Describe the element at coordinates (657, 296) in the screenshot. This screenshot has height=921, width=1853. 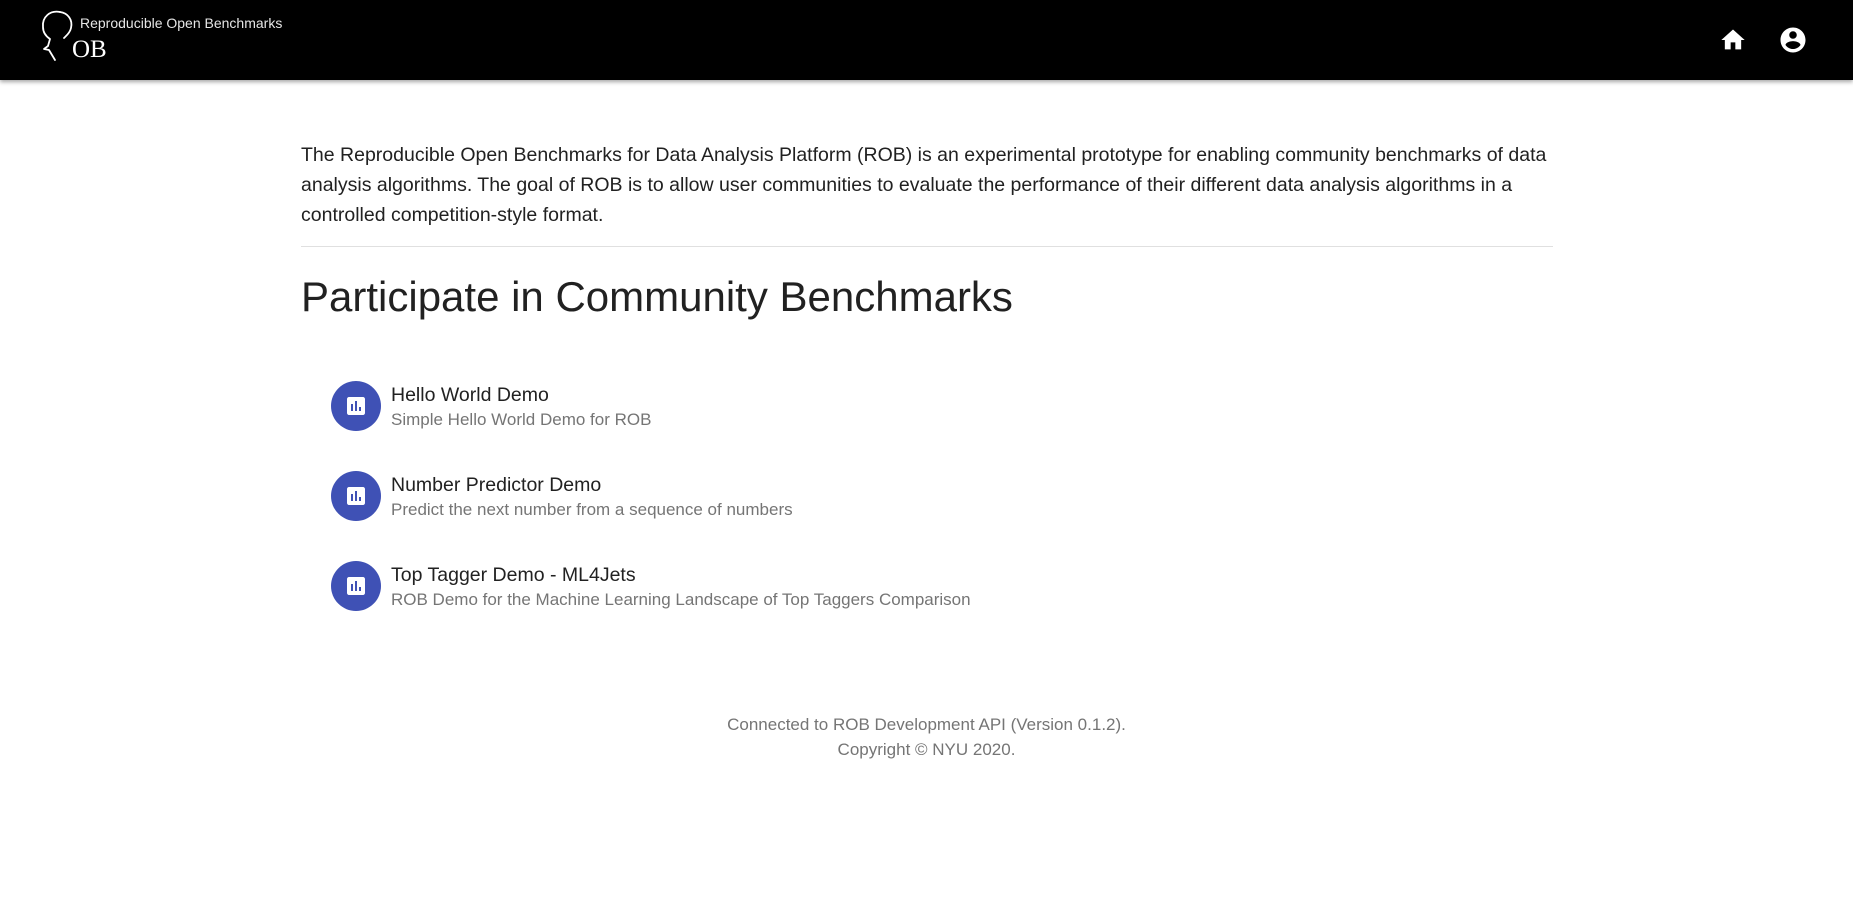
I see `page-title: Participate in Community Benchmarks` at that location.